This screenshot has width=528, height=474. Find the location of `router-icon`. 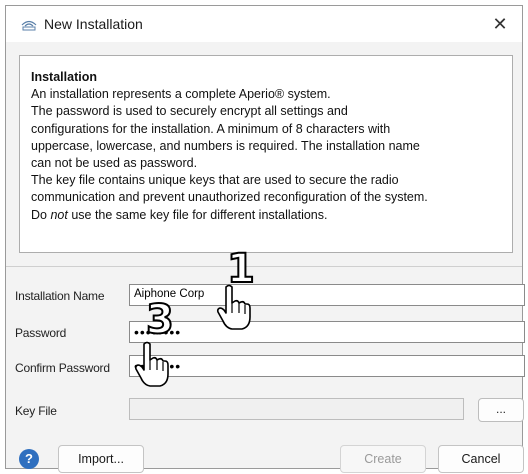

router-icon is located at coordinates (29, 25).